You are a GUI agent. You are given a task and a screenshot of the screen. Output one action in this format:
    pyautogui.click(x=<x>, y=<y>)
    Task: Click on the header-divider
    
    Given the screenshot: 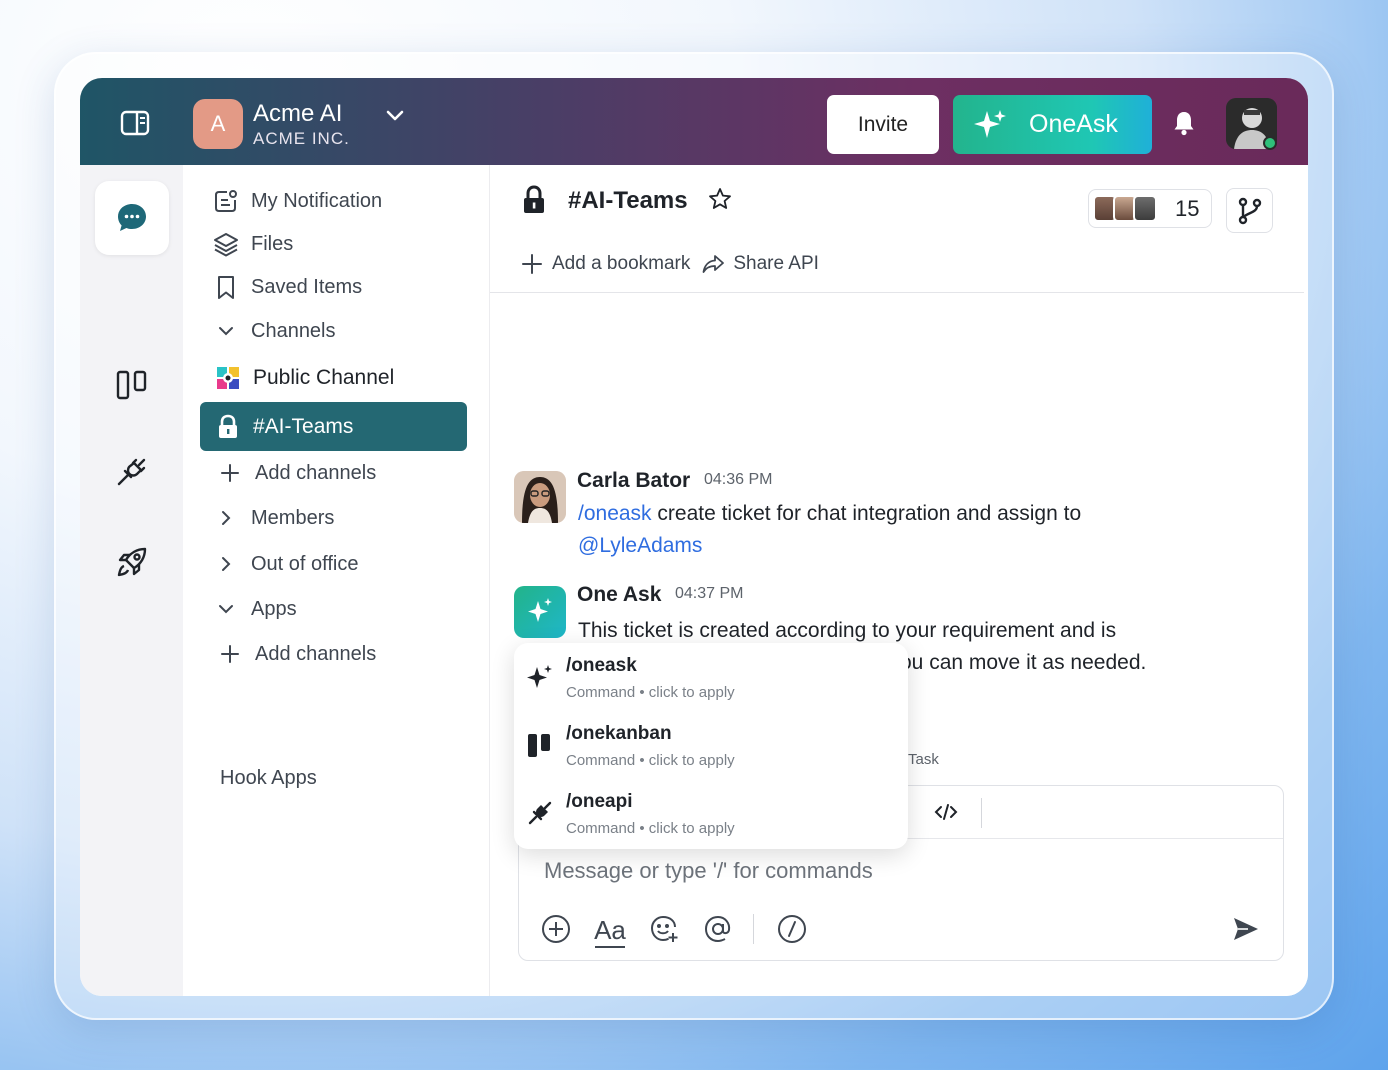 What is the action you would take?
    pyautogui.click(x=897, y=292)
    